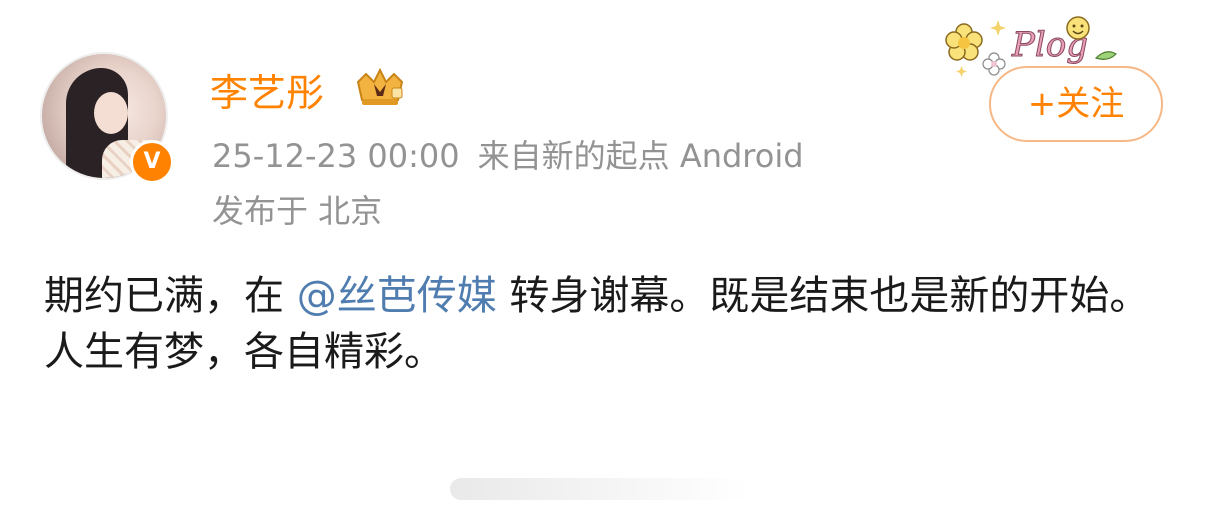 This screenshot has width=1206, height=514. I want to click on avatar-face, so click(111, 113).